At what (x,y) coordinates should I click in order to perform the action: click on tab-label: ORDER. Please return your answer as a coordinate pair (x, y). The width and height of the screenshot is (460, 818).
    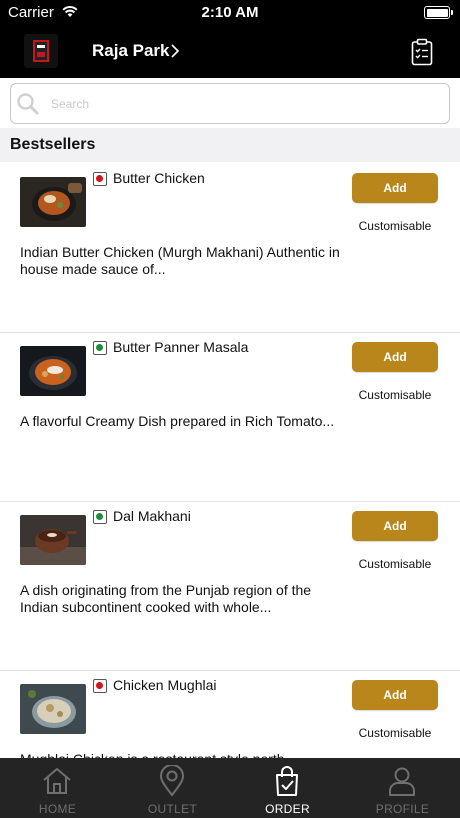
    Looking at the image, I should click on (287, 809).